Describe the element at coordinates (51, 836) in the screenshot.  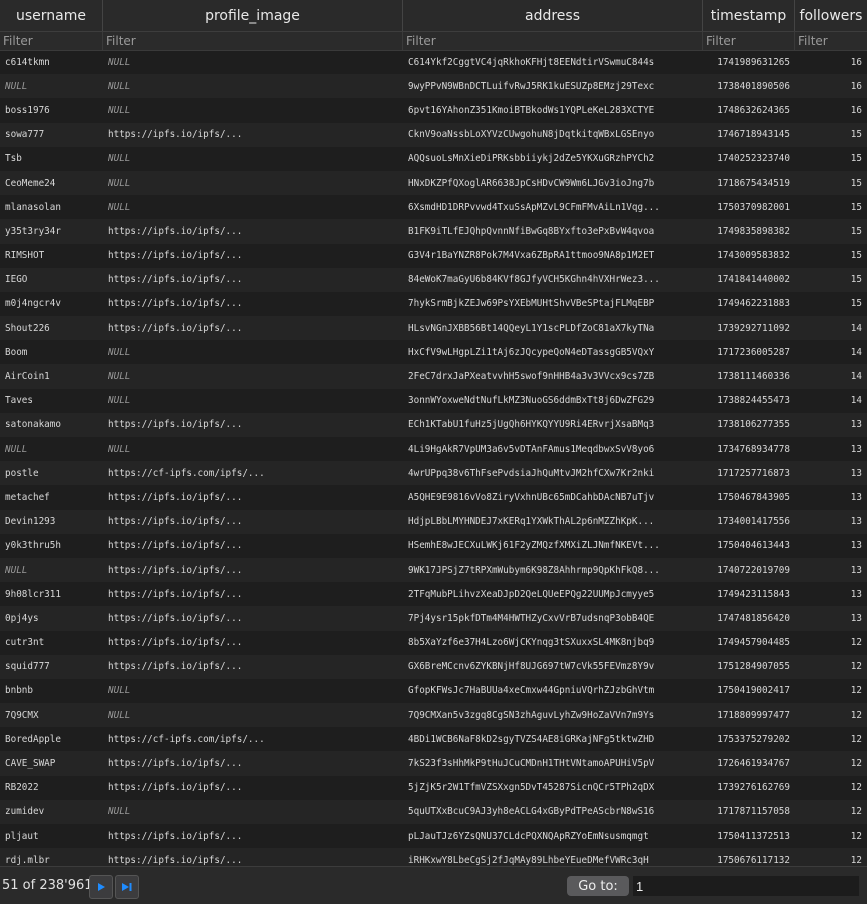
I see `cell-username: pljaut` at that location.